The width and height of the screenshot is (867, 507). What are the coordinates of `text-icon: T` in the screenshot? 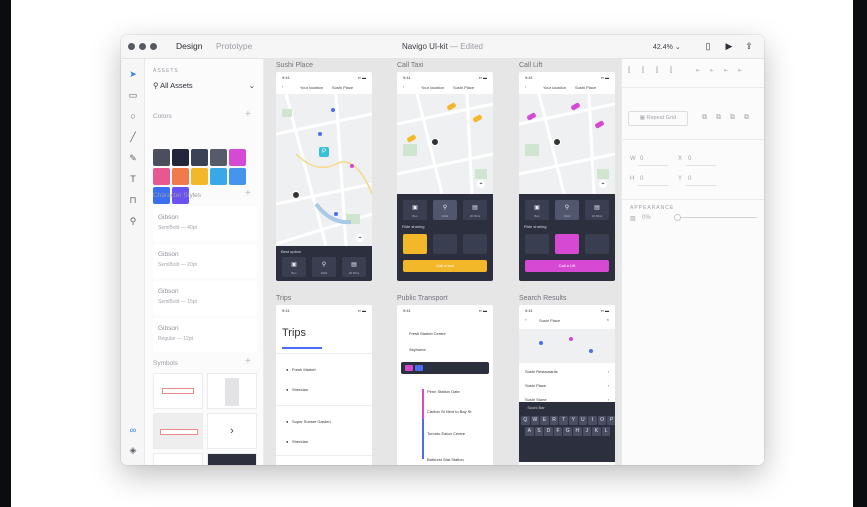 It's located at (133, 179).